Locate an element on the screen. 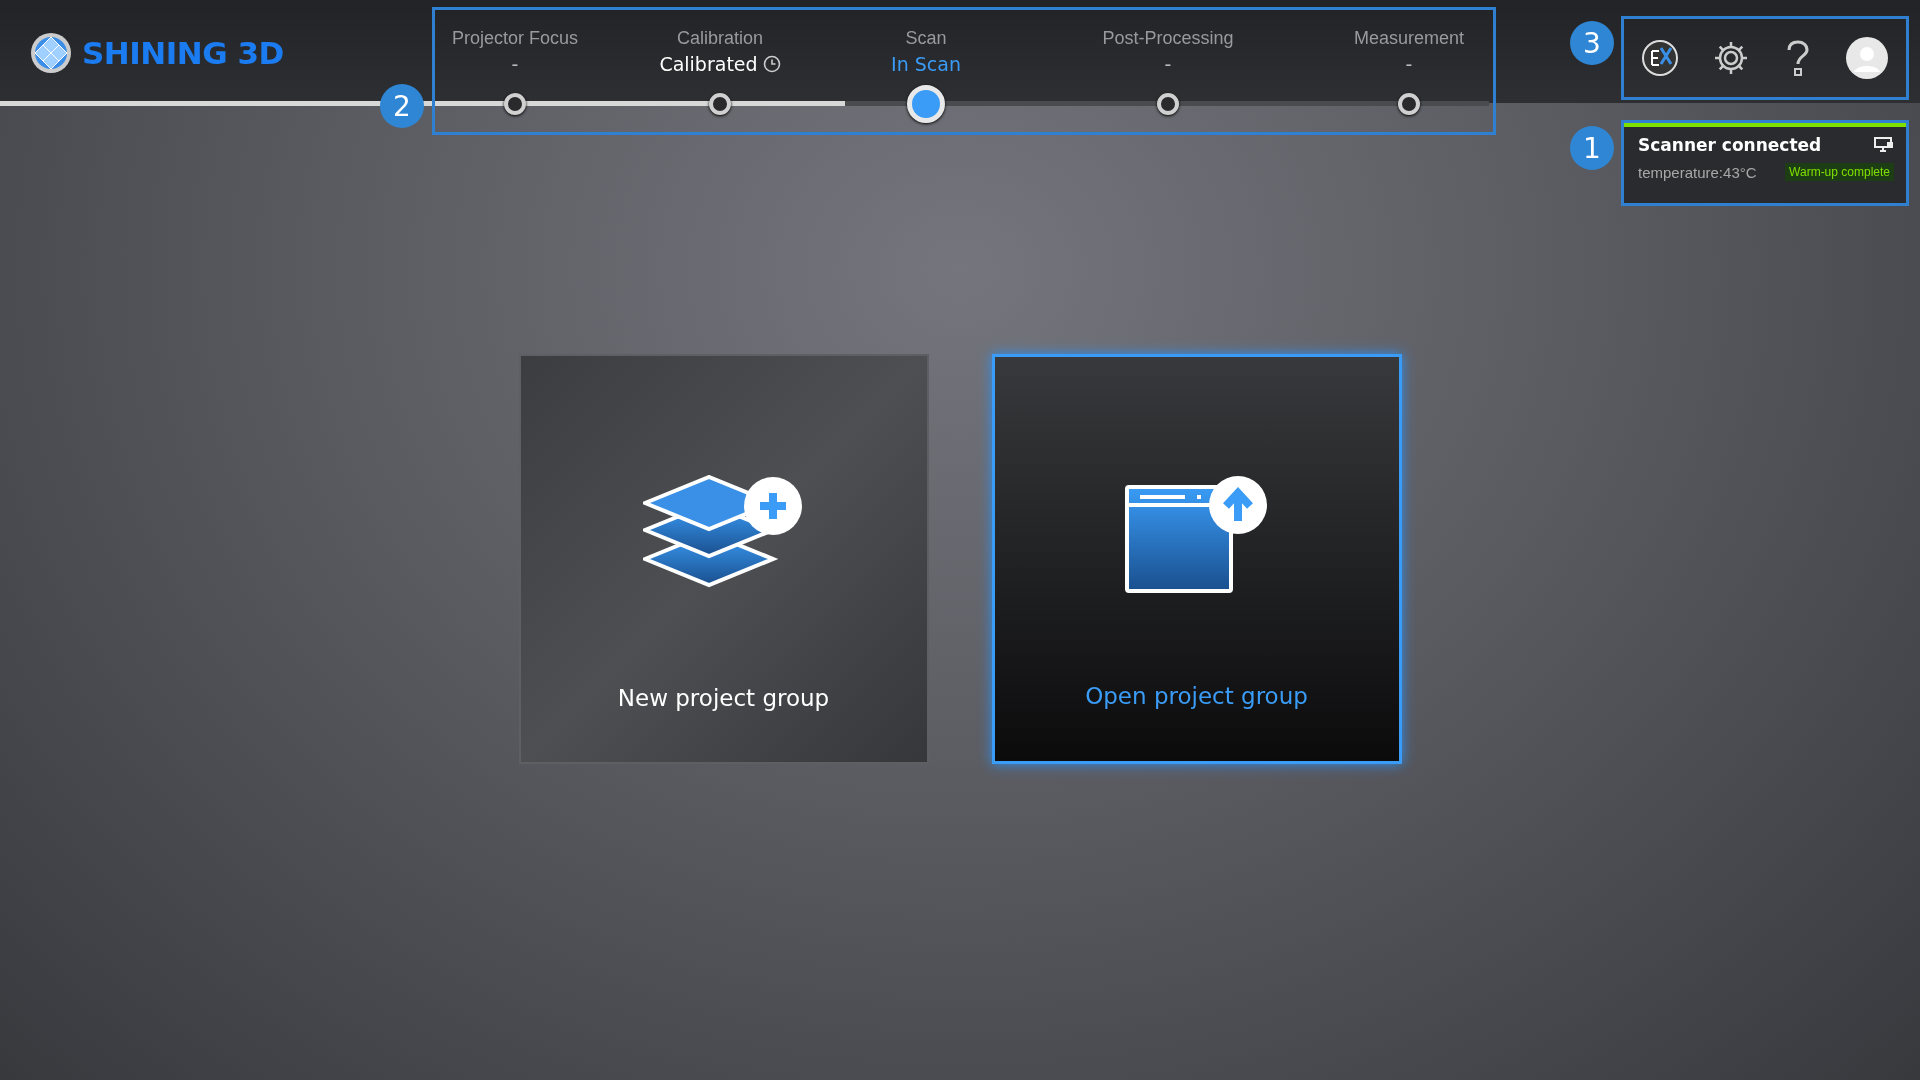 The width and height of the screenshot is (1920, 1080). window-upload-icon is located at coordinates (1196, 534).